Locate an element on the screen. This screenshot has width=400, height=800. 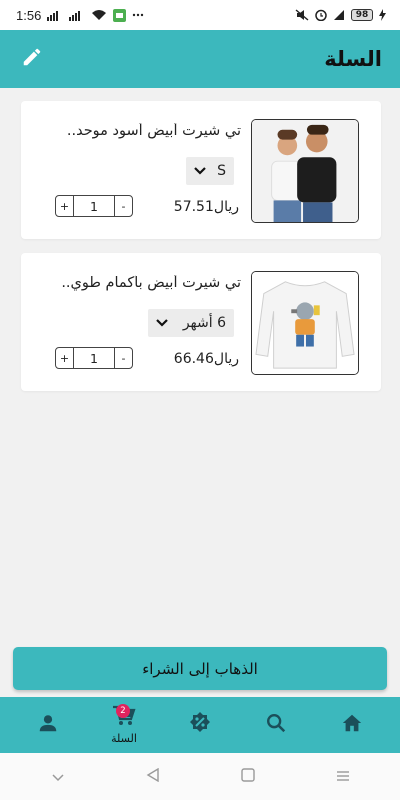
battery-indicator: 98 is located at coordinates (362, 15).